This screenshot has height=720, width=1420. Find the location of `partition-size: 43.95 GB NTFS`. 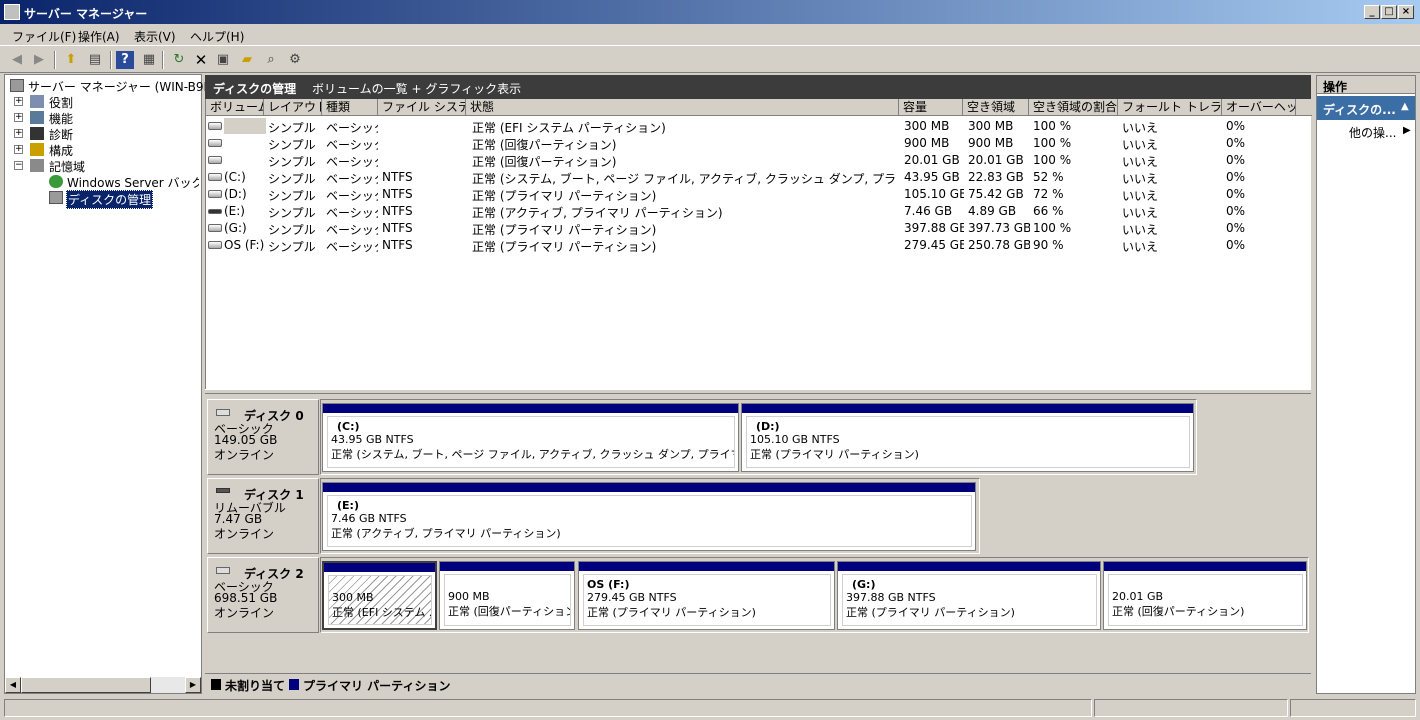

partition-size: 43.95 GB NTFS is located at coordinates (372, 439).